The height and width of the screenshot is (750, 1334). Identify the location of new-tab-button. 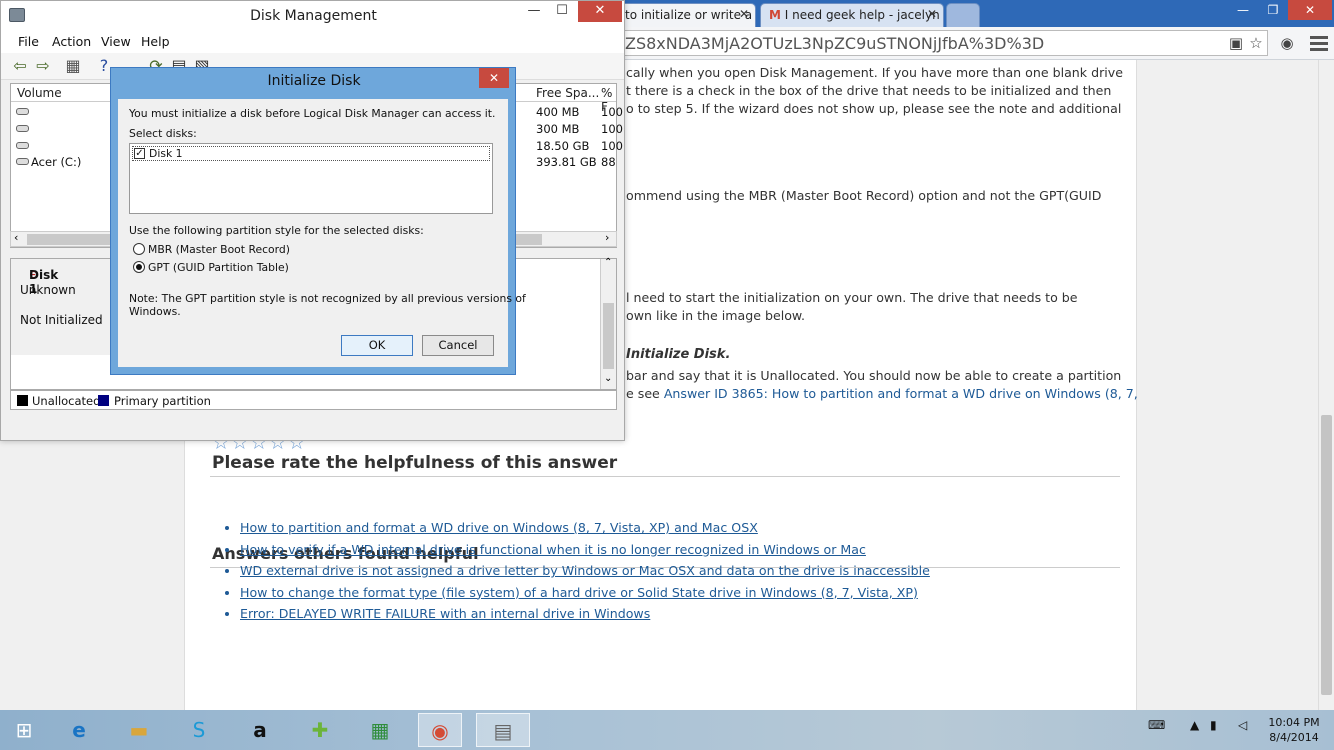
(963, 15).